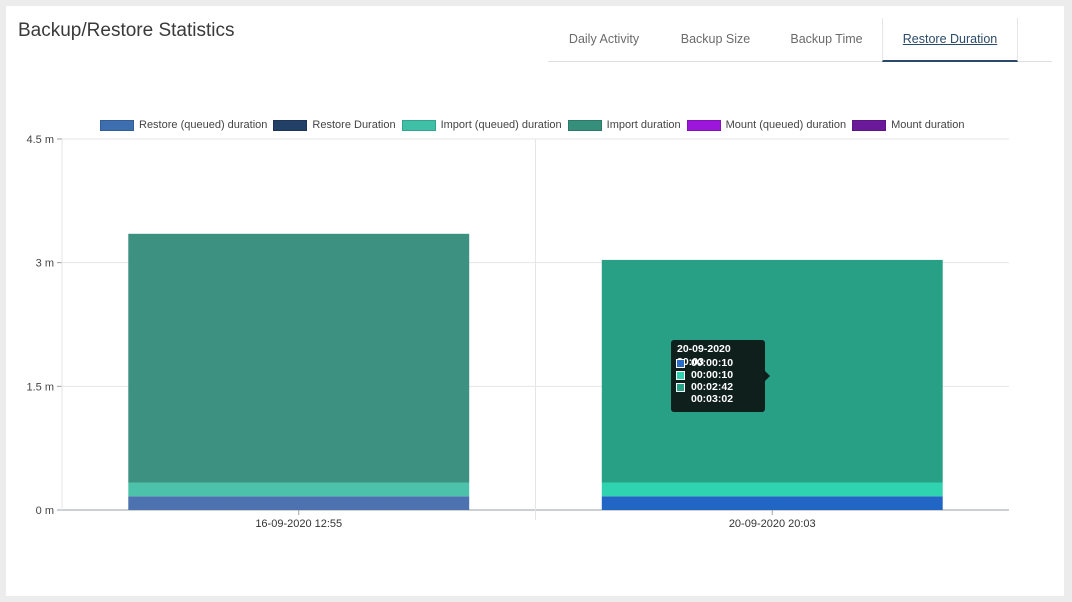 This screenshot has height=602, width=1072. What do you see at coordinates (704, 355) in the screenshot?
I see `tooltip-title: 20-09-2020 20:03` at bounding box center [704, 355].